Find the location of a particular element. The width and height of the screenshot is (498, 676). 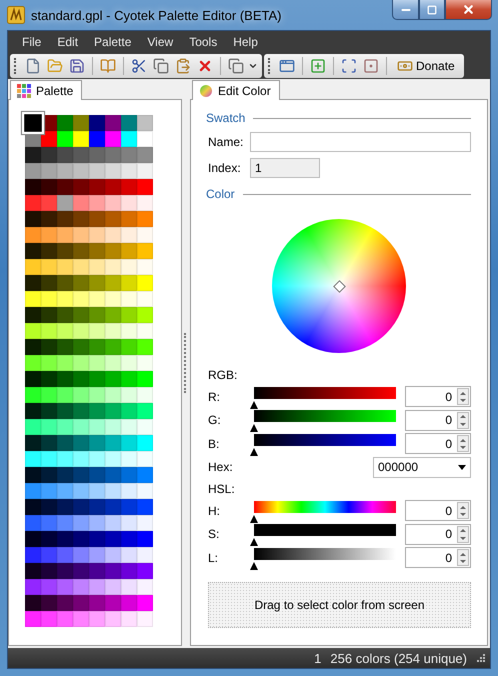

hex-dropdown: 000000 is located at coordinates (422, 467).